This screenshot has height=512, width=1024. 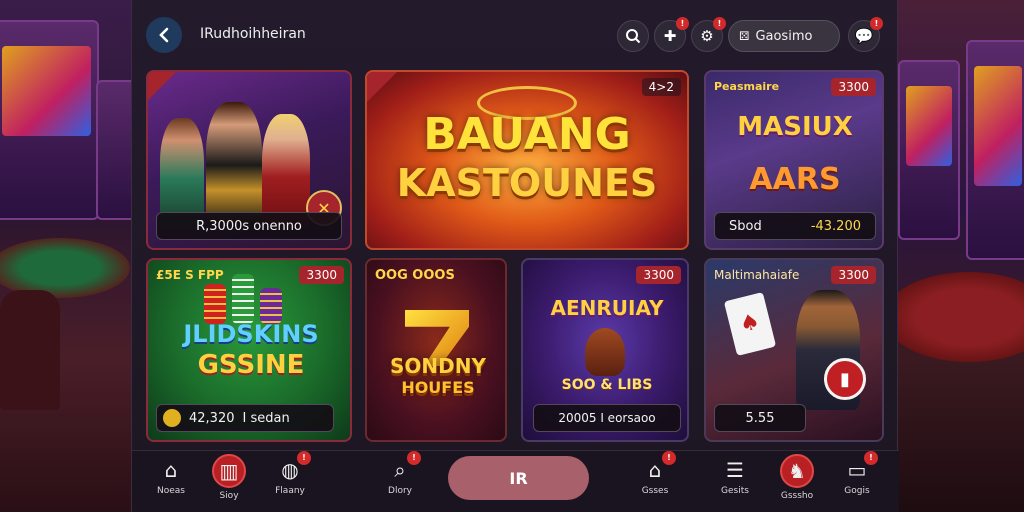 I want to click on featured-game-card: 4>2 BAUANG KASTOUNES, so click(x=527, y=160).